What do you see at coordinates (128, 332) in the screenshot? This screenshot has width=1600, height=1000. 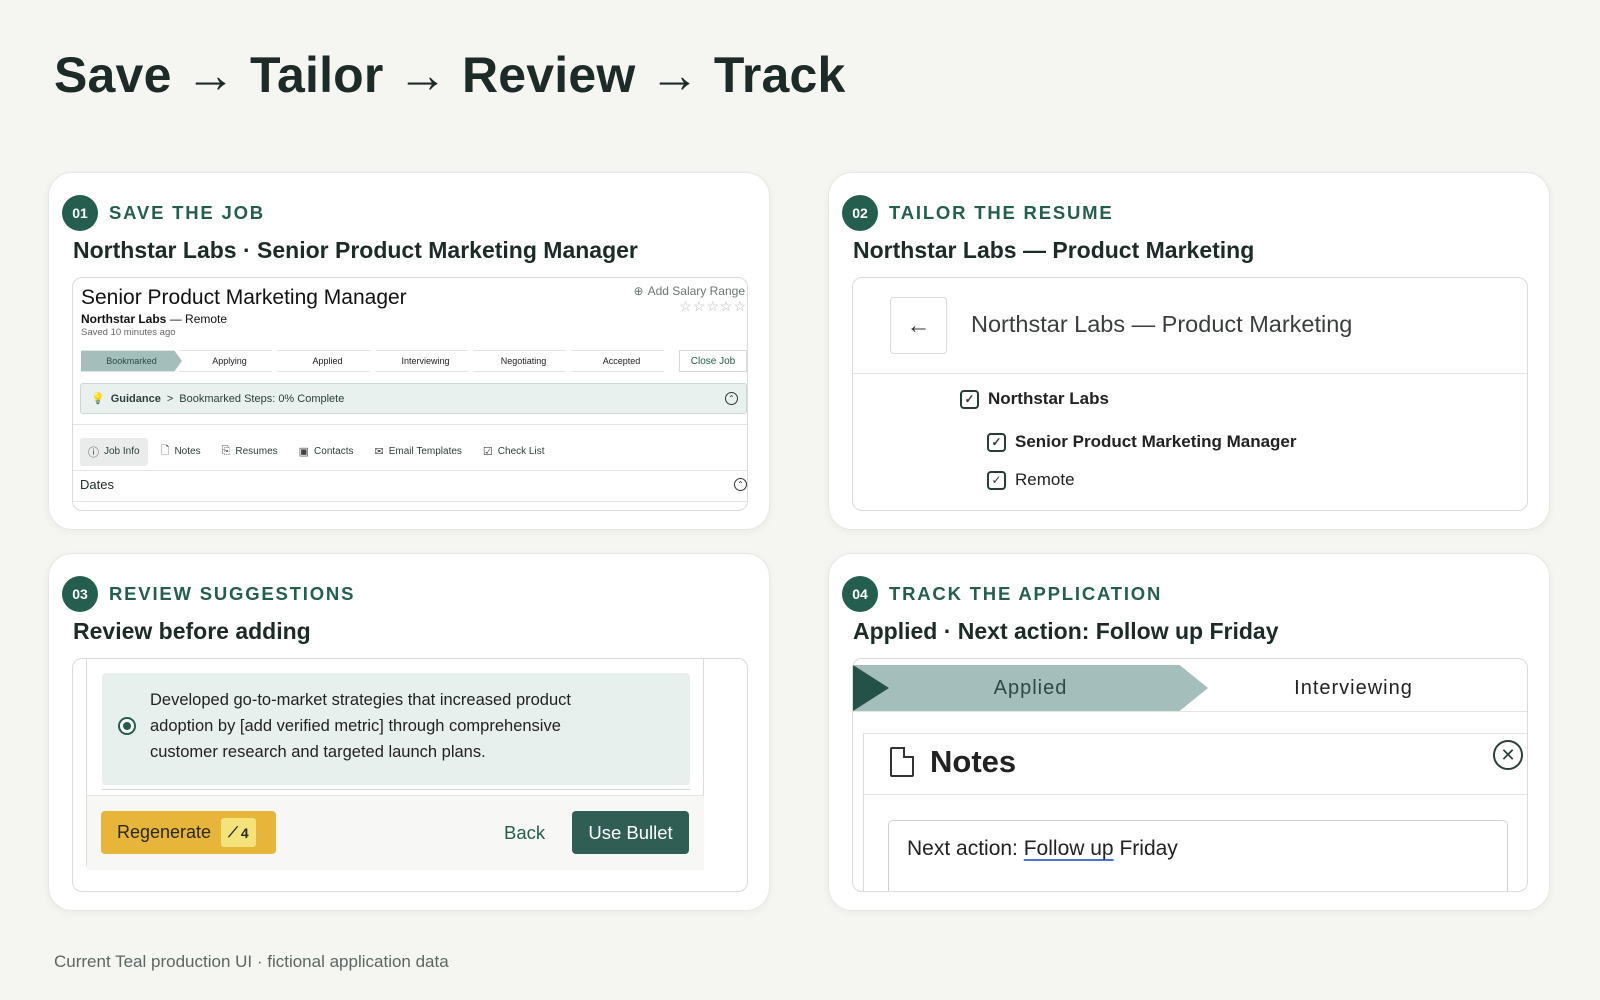 I see `saved-timestamp: Saved 10 minutes ago` at bounding box center [128, 332].